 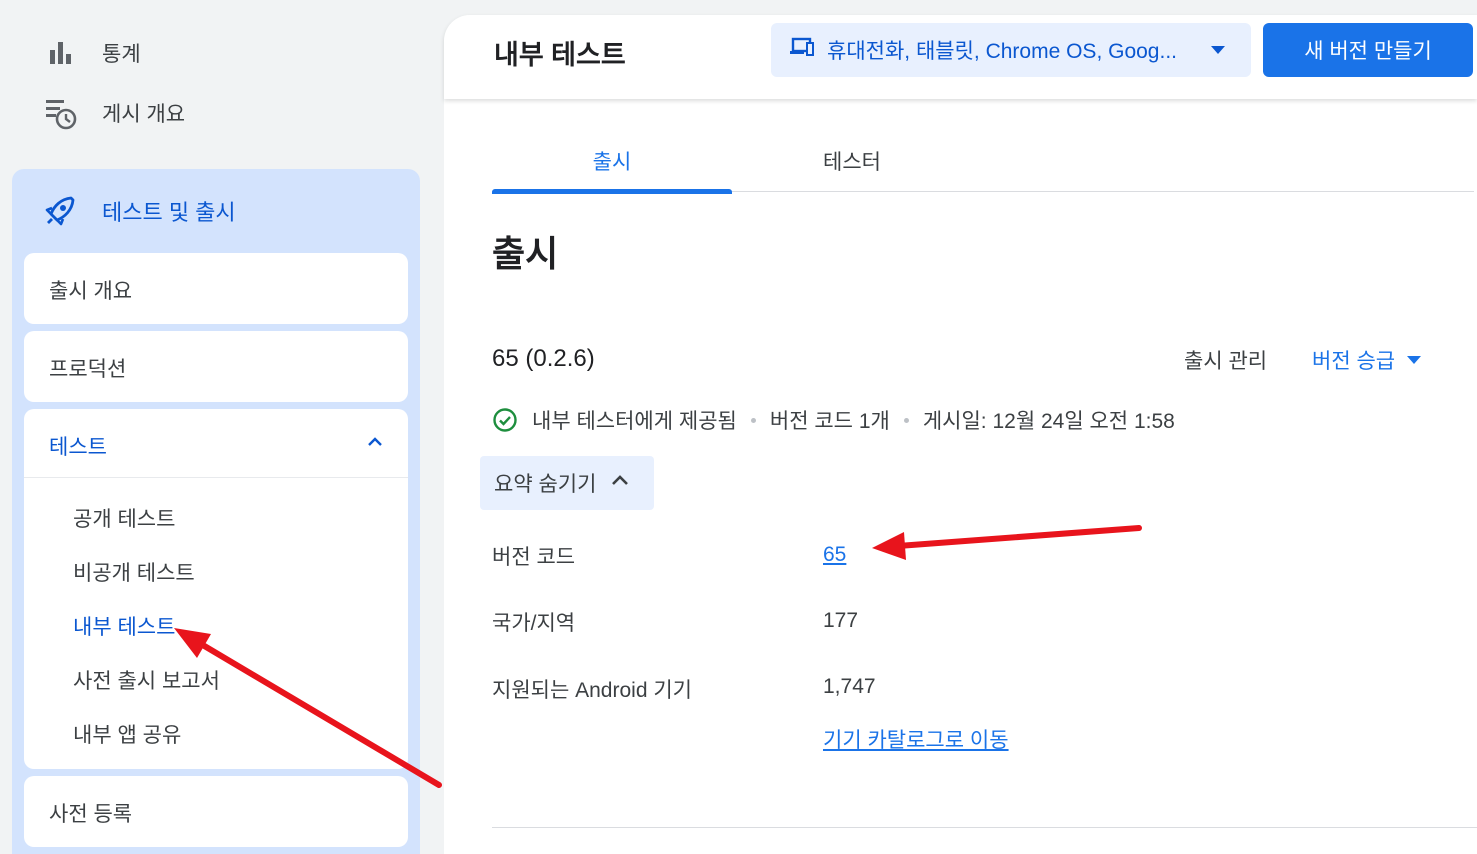 What do you see at coordinates (983, 162) in the screenshot?
I see `tab-bar: 출시 테스터` at bounding box center [983, 162].